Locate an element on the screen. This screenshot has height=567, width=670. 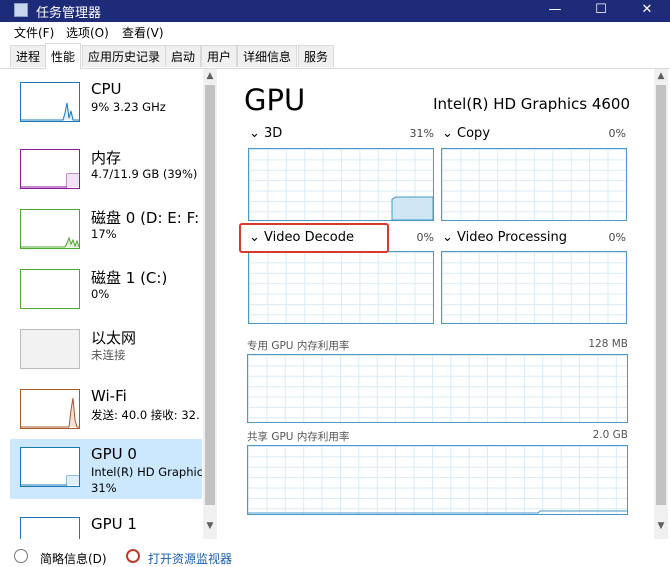
engine-3d-chart is located at coordinates (341, 184).